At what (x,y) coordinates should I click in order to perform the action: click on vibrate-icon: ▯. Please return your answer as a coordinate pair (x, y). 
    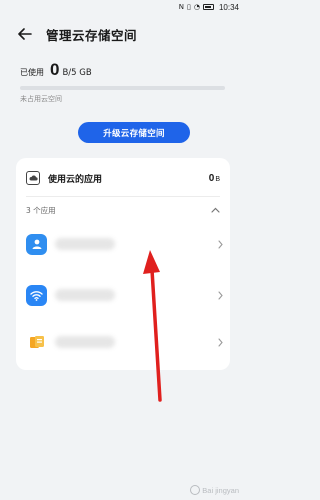
    Looking at the image, I should click on (189, 6).